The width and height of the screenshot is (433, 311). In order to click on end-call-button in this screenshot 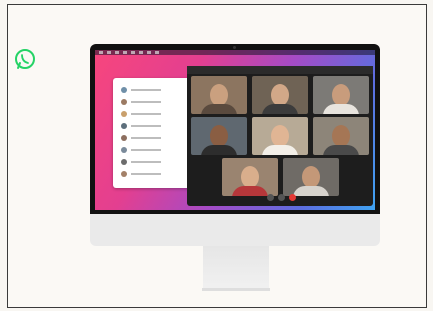, I will do `click(292, 197)`.